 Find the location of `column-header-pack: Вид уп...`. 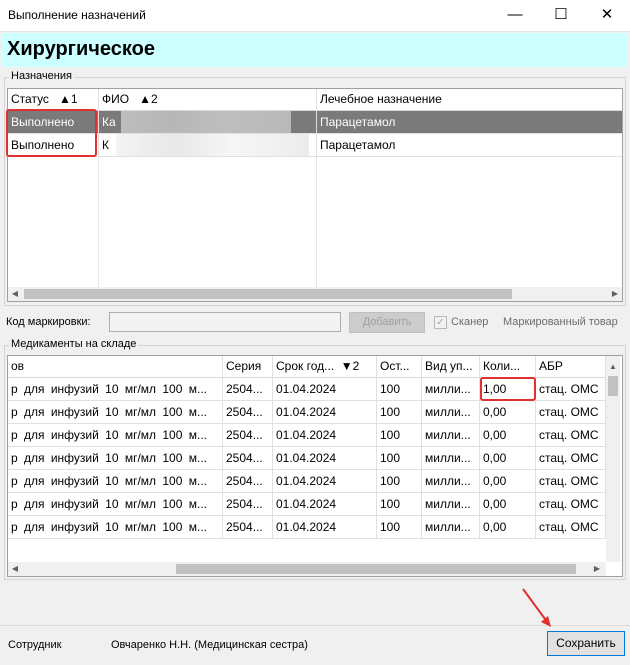

column-header-pack: Вид уп... is located at coordinates (451, 367).